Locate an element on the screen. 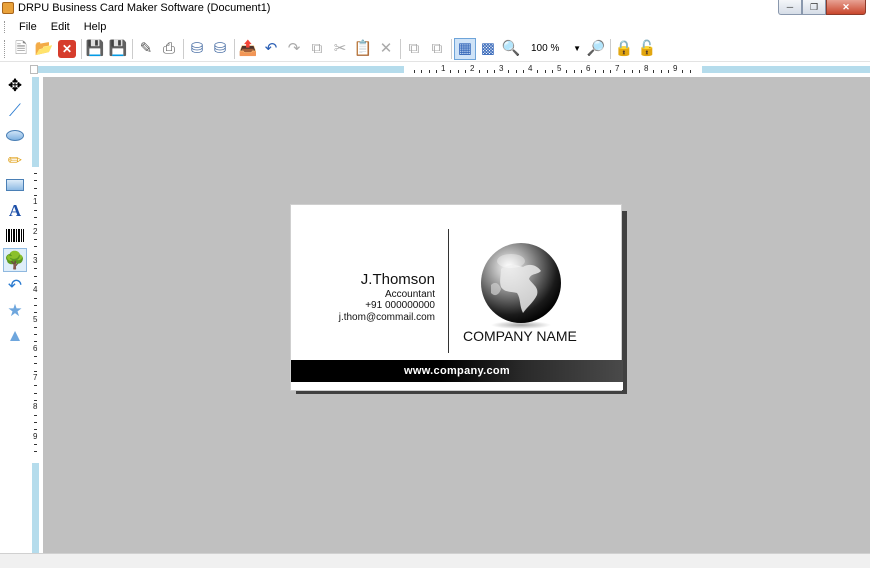 The width and height of the screenshot is (870, 568). select-tool: ✥ is located at coordinates (15, 85).